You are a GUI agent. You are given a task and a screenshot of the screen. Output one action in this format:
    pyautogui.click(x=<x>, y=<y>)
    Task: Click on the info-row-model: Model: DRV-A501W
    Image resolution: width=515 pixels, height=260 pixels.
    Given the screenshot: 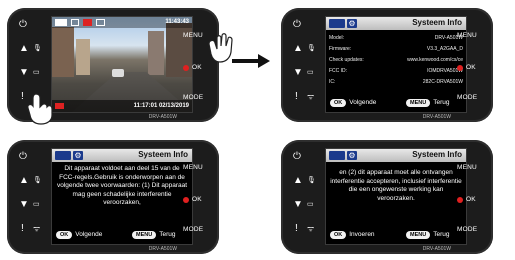 What is the action you would take?
    pyautogui.click(x=396, y=38)
    